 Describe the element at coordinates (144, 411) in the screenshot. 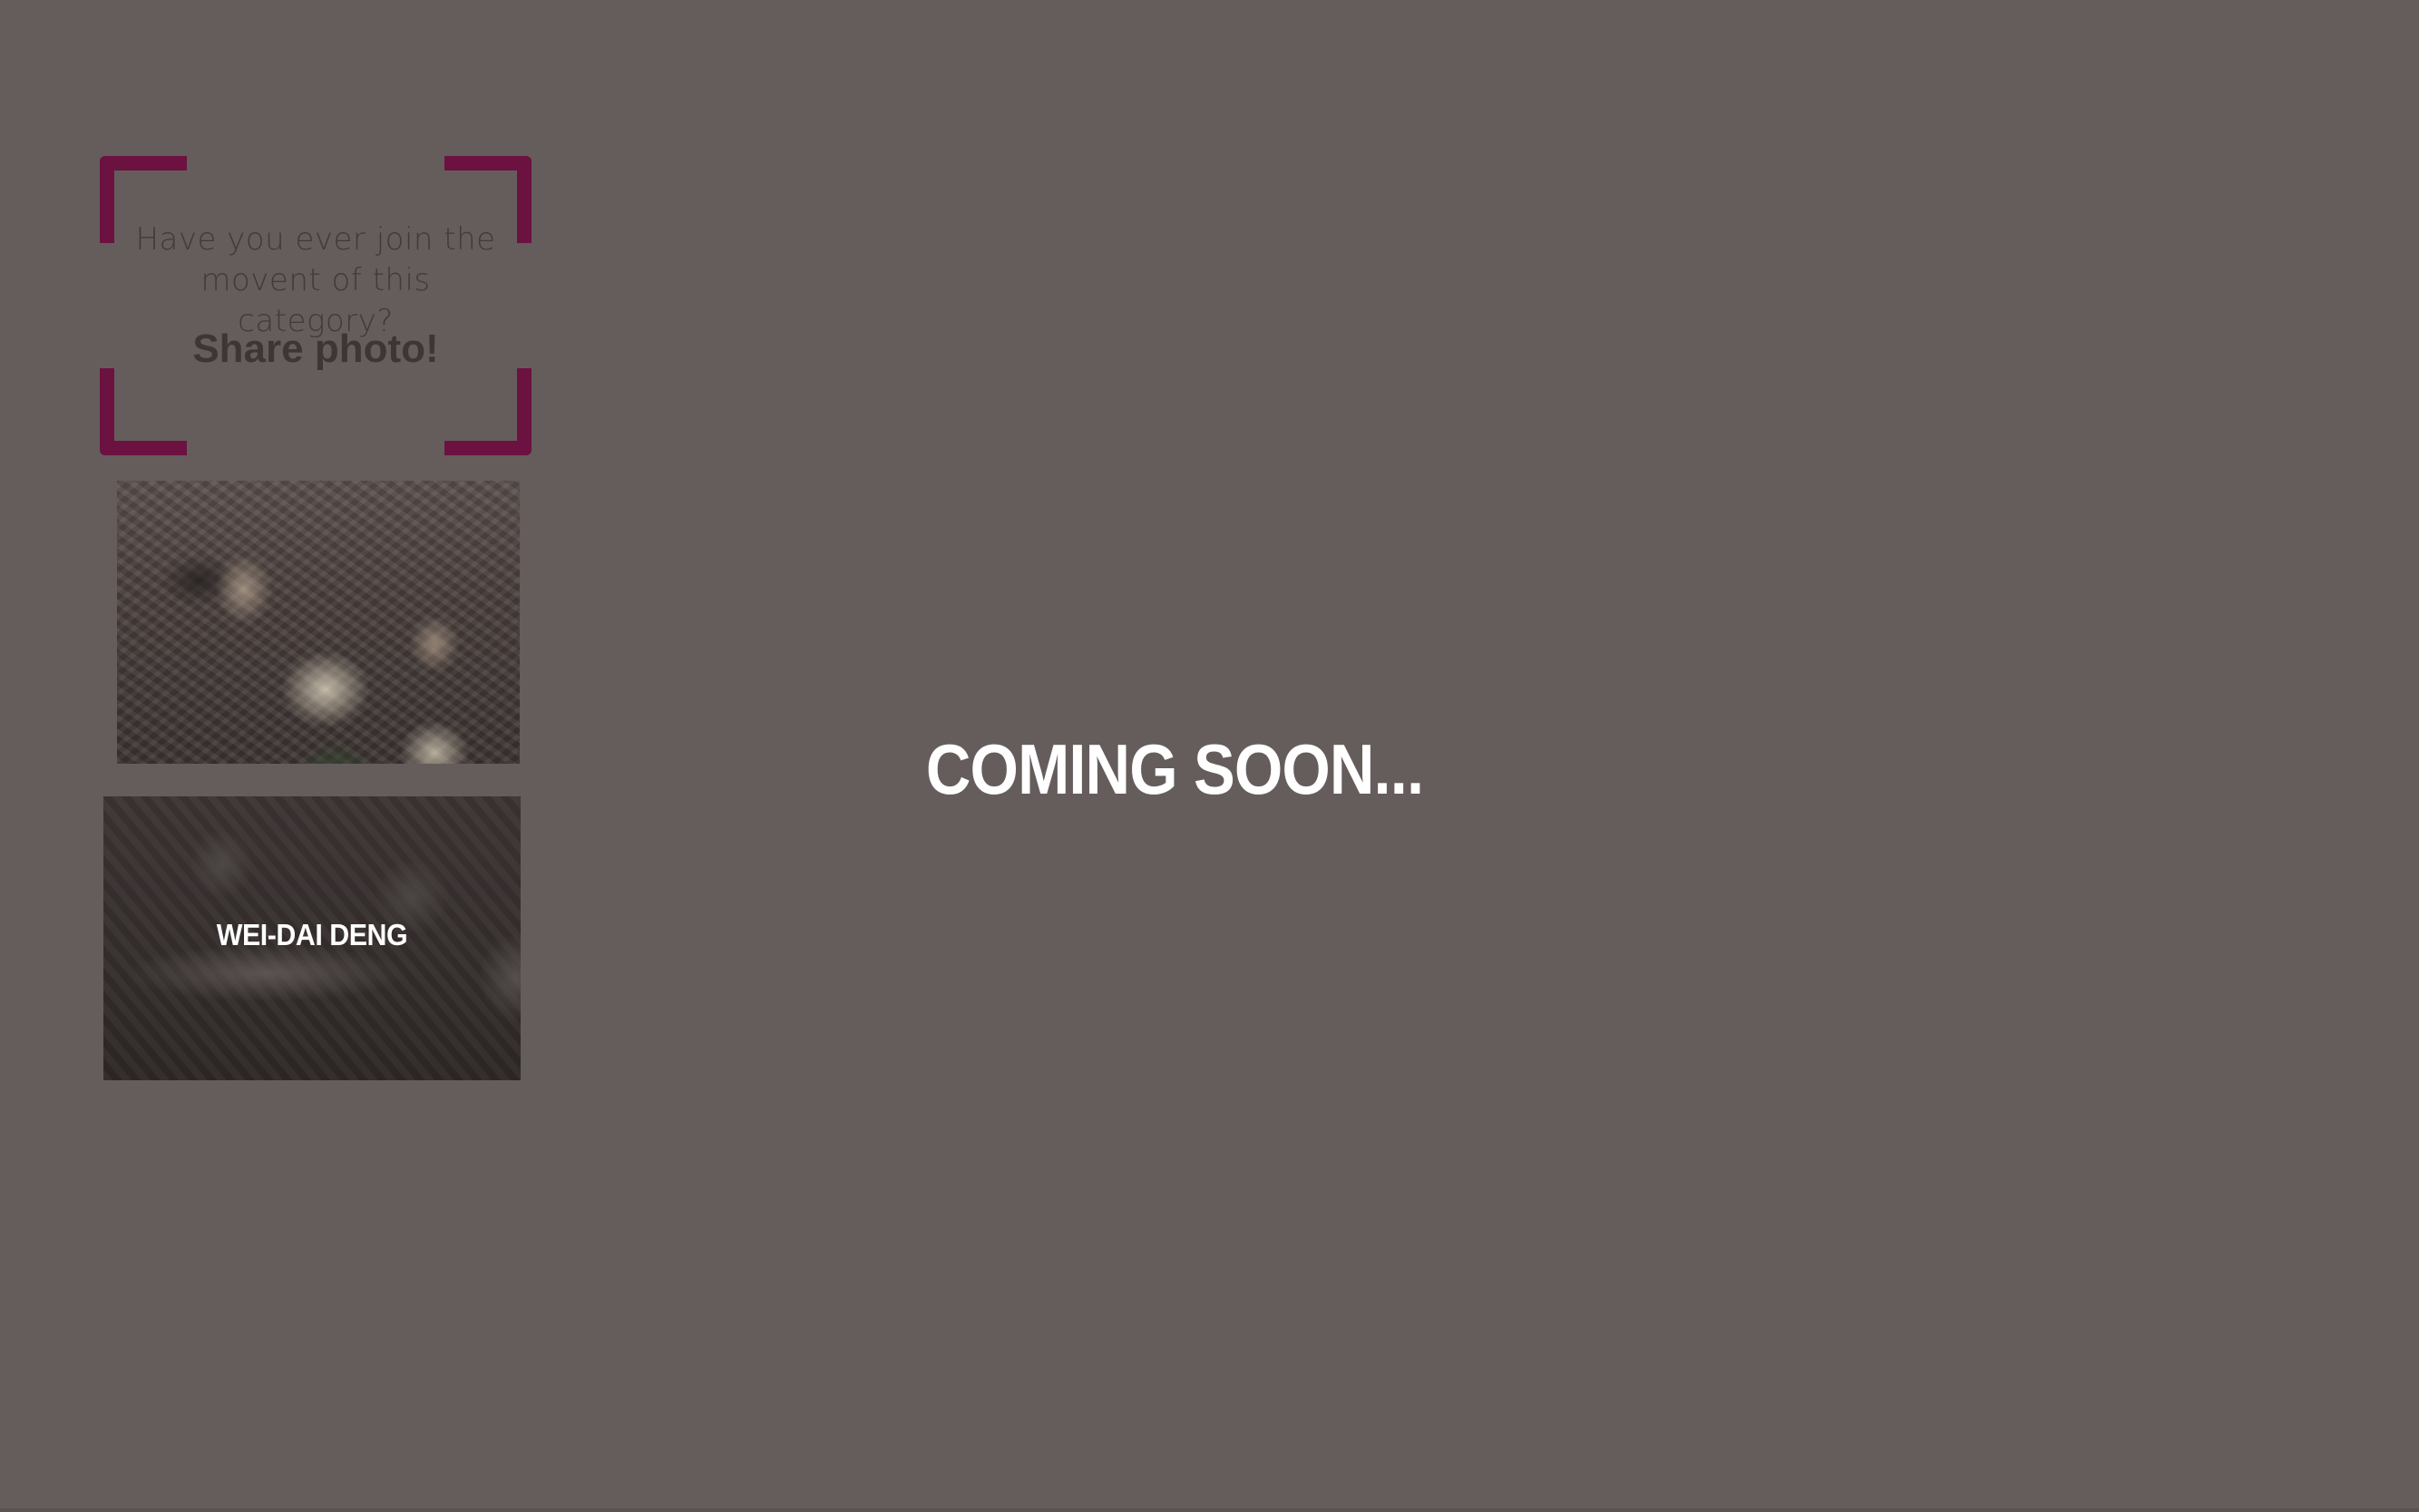

I see `corner-bracket-bottom-left` at that location.